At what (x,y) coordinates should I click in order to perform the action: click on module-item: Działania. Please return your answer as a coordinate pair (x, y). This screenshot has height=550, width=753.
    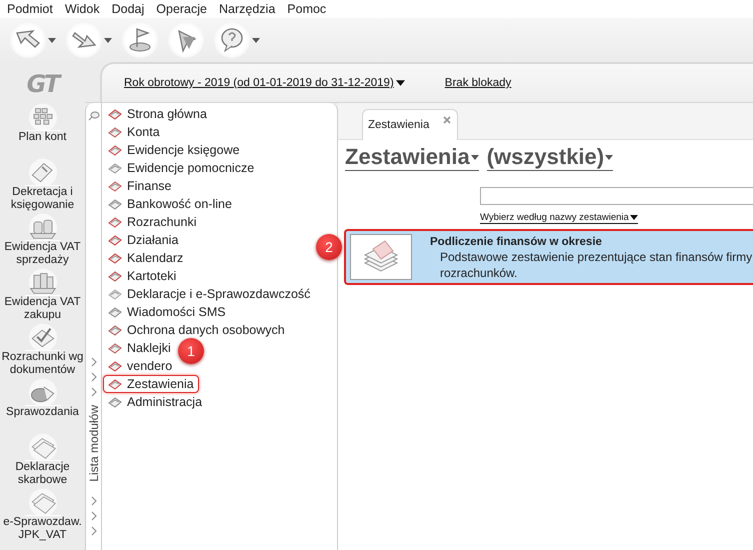
    Looking at the image, I should click on (143, 240).